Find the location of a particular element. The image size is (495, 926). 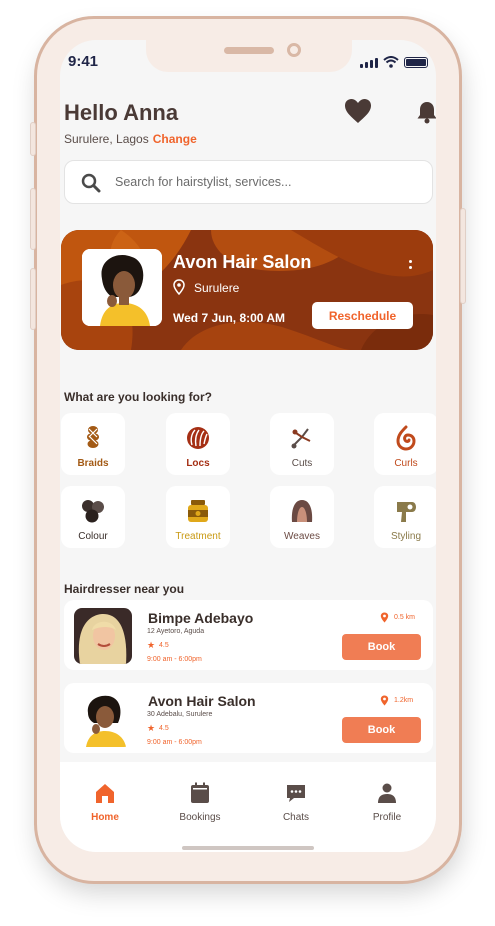

hairdresser-distance: 0.5 km is located at coordinates (405, 617).